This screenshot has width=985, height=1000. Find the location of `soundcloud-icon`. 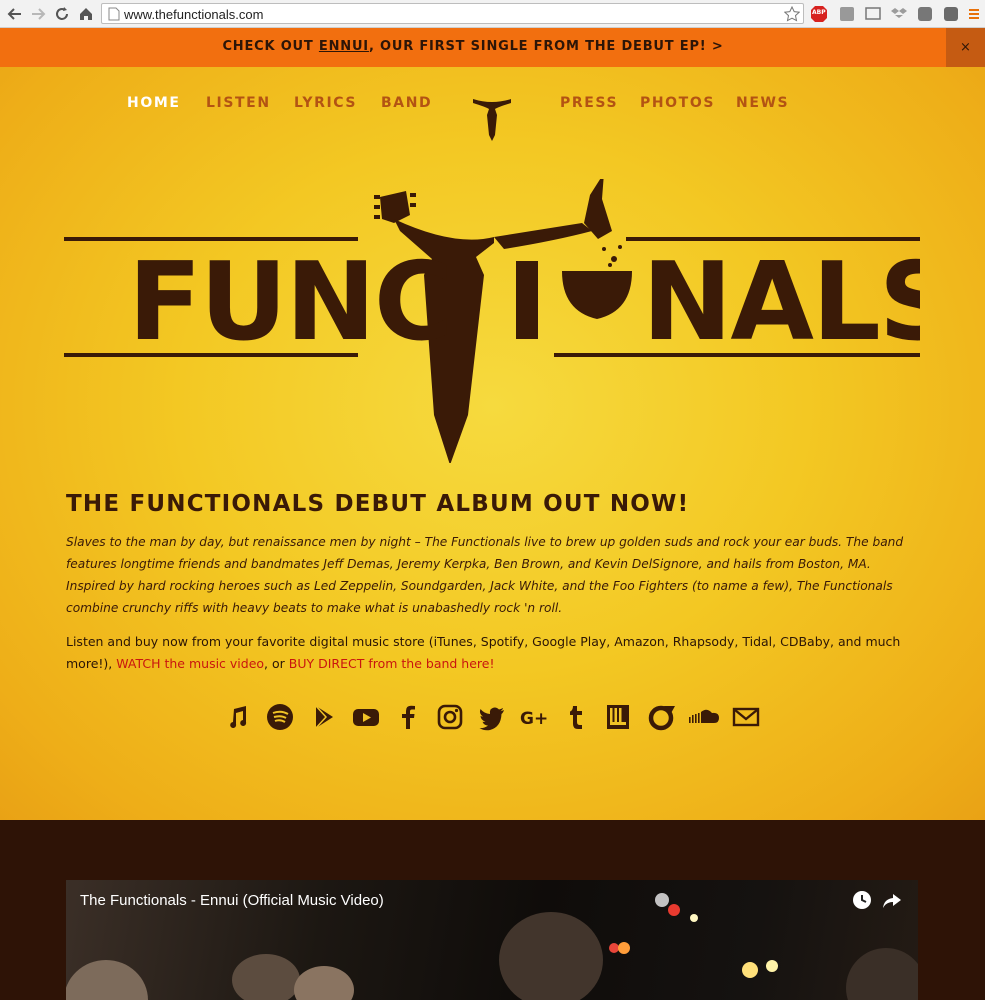

soundcloud-icon is located at coordinates (704, 717).